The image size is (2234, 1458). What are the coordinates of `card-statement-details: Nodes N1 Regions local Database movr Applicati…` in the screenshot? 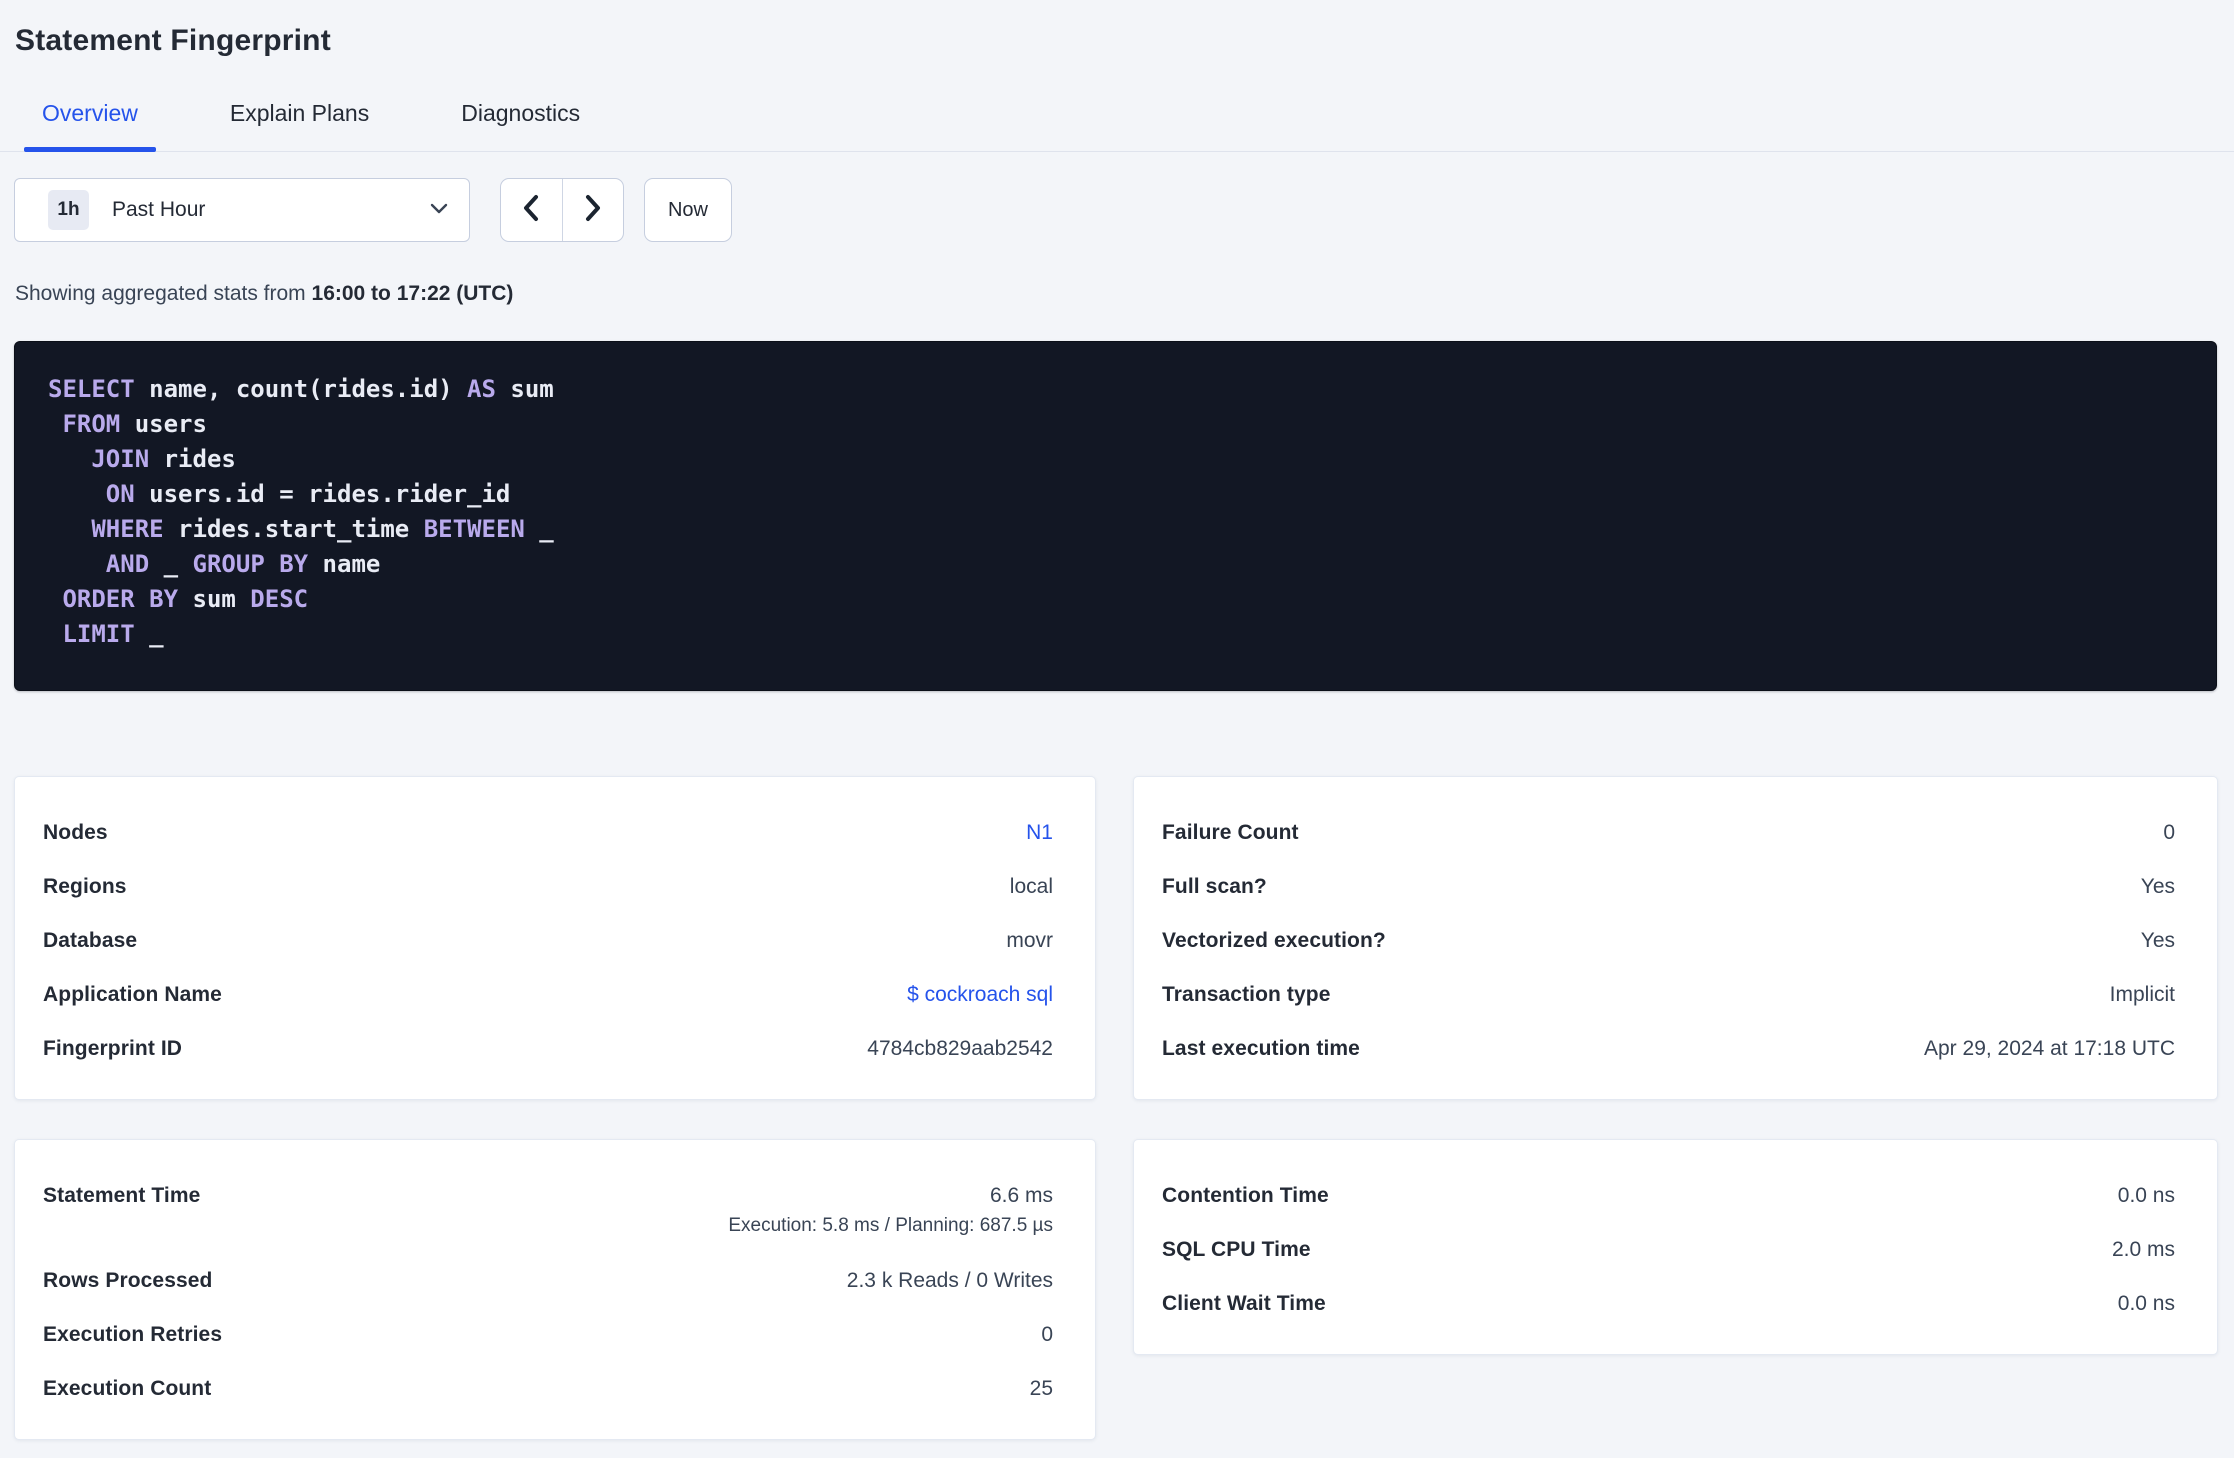 It's located at (555, 938).